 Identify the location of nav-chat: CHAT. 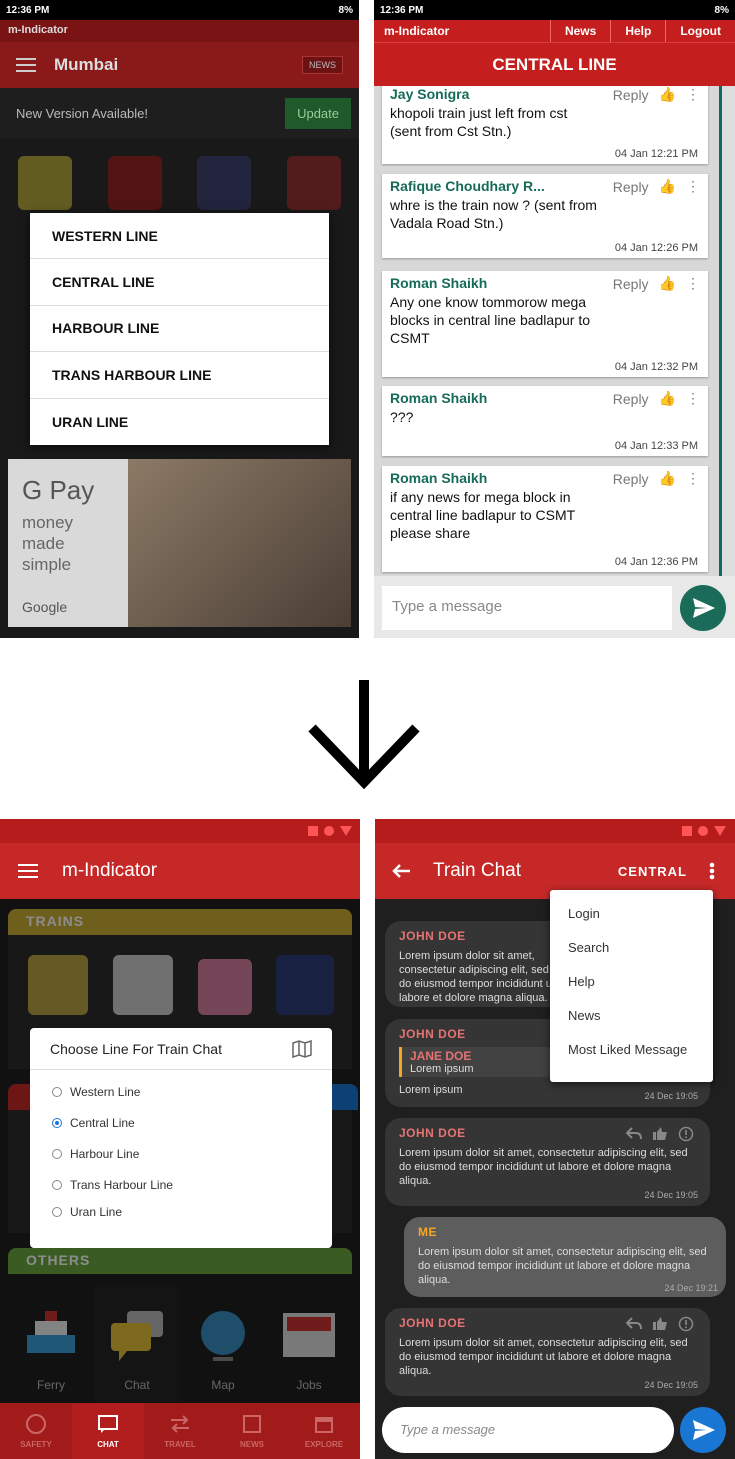
(108, 1431).